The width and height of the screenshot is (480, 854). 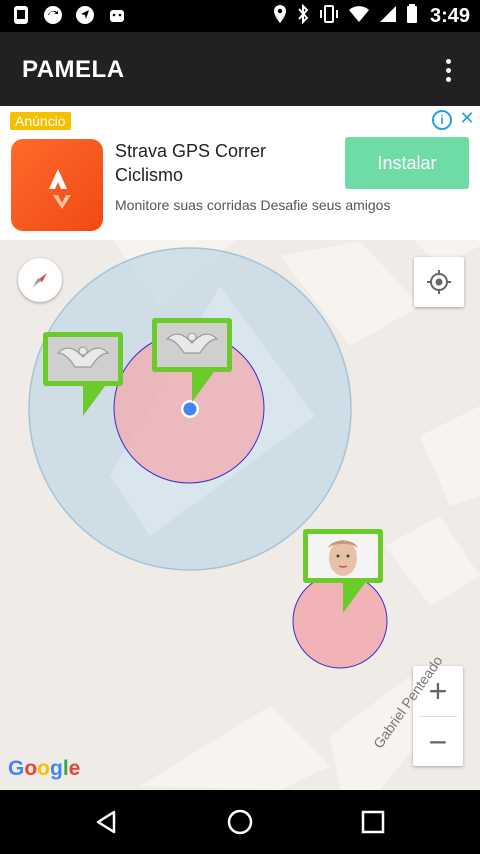 I want to click on svg-text: Google, so click(x=44, y=768).